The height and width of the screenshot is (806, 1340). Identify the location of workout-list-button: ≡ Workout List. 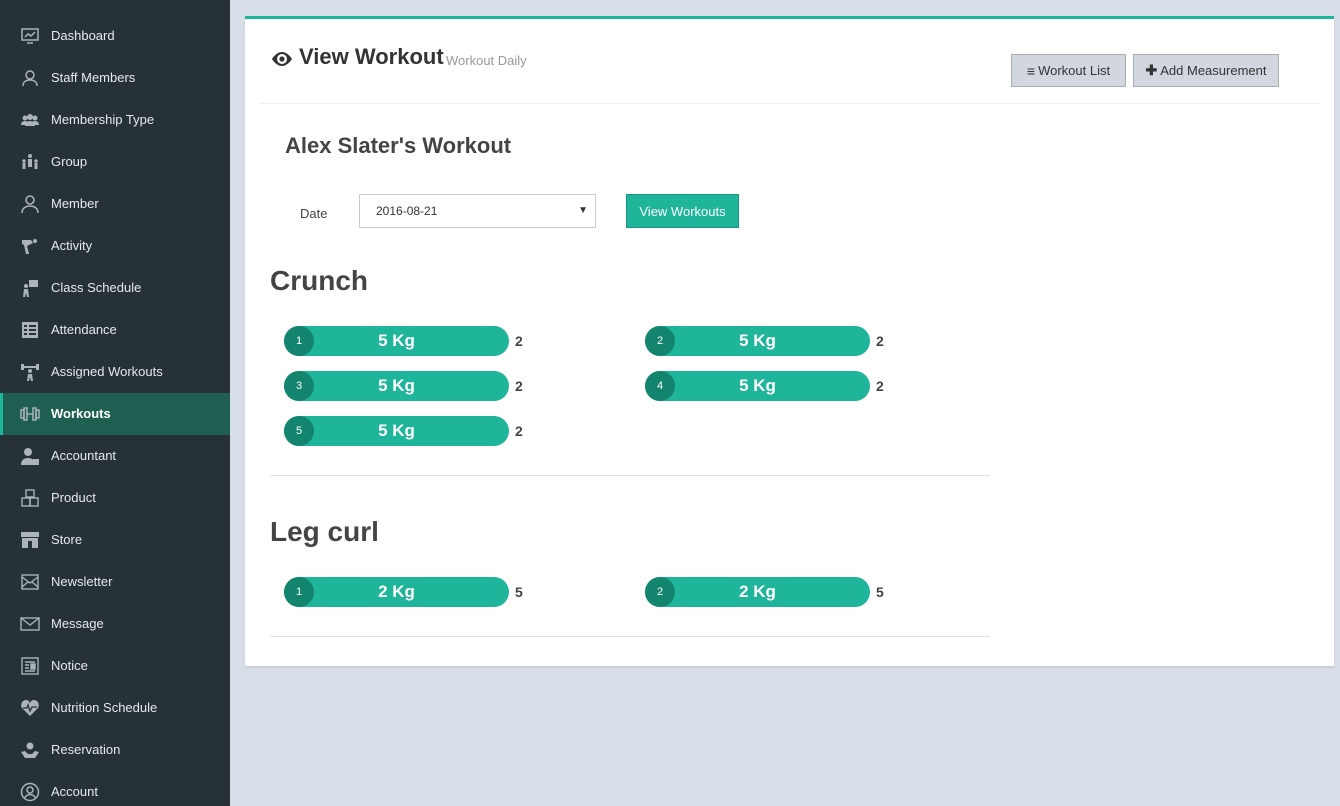
(1068, 70).